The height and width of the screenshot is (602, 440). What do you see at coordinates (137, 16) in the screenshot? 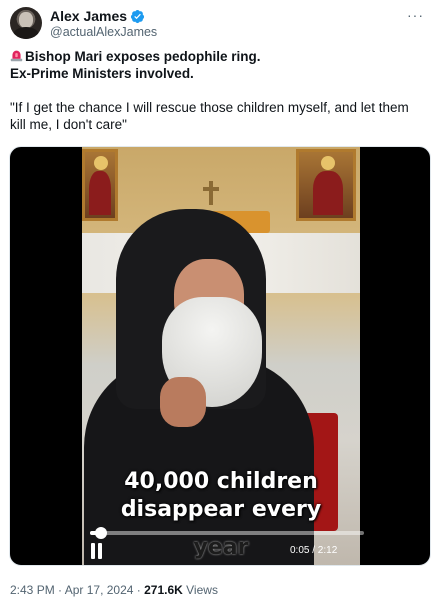
I see `verified-badge-icon` at bounding box center [137, 16].